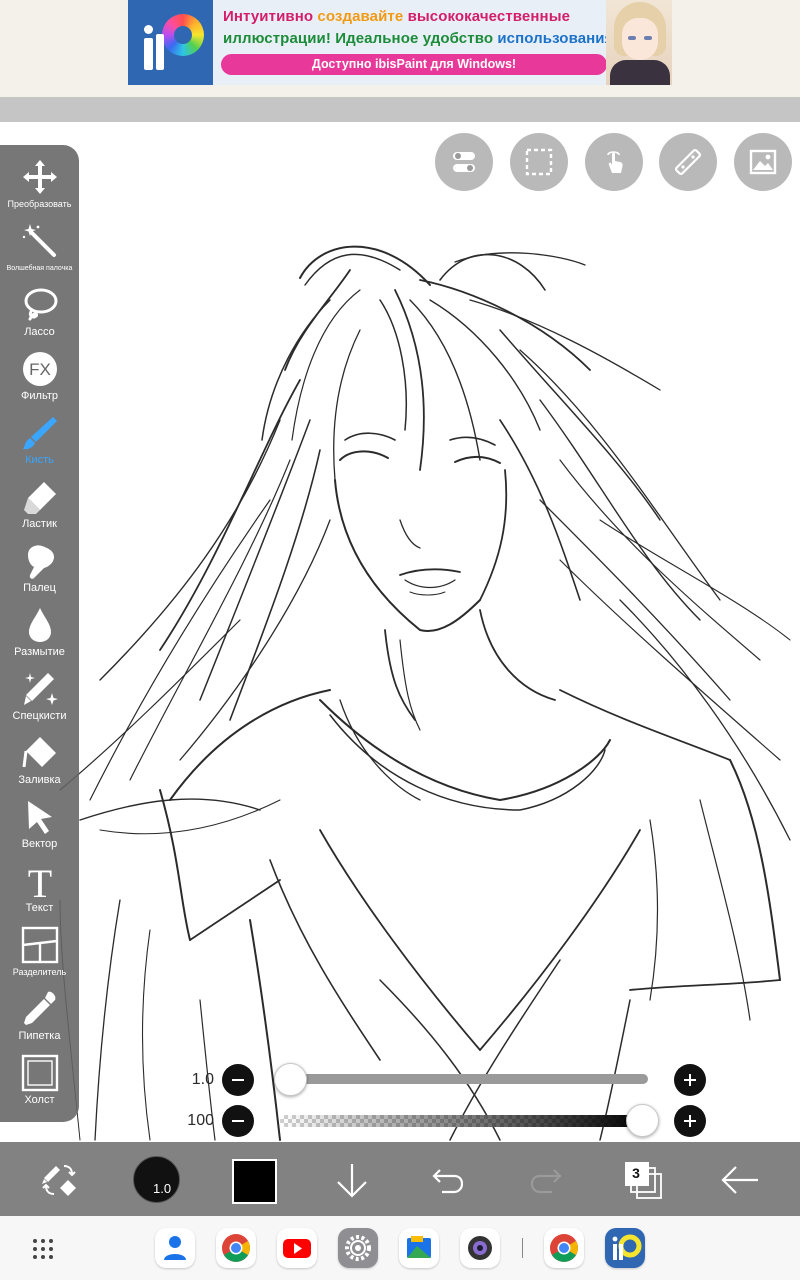  I want to click on brush-size-increase-button, so click(690, 1080).